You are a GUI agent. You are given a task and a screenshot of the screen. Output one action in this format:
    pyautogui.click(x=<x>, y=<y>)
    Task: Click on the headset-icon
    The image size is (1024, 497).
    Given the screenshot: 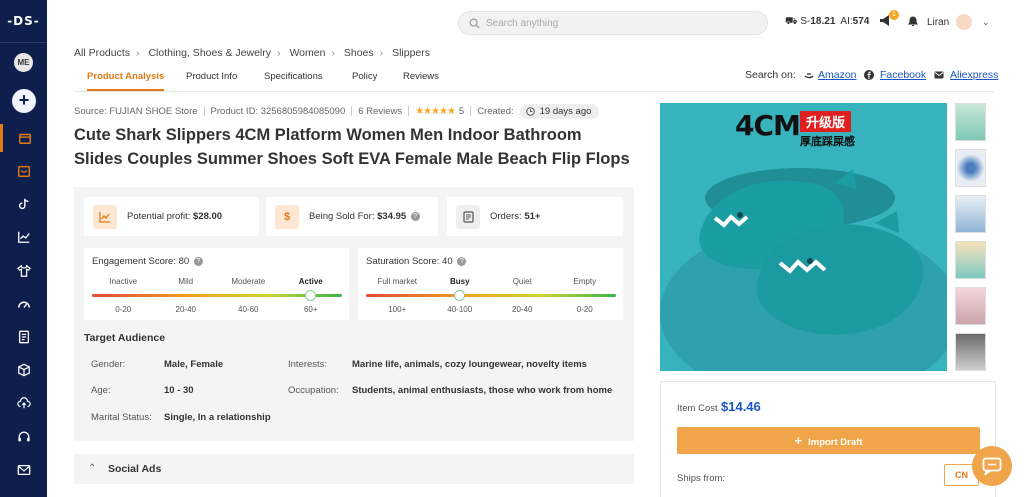 What is the action you would take?
    pyautogui.click(x=23, y=436)
    